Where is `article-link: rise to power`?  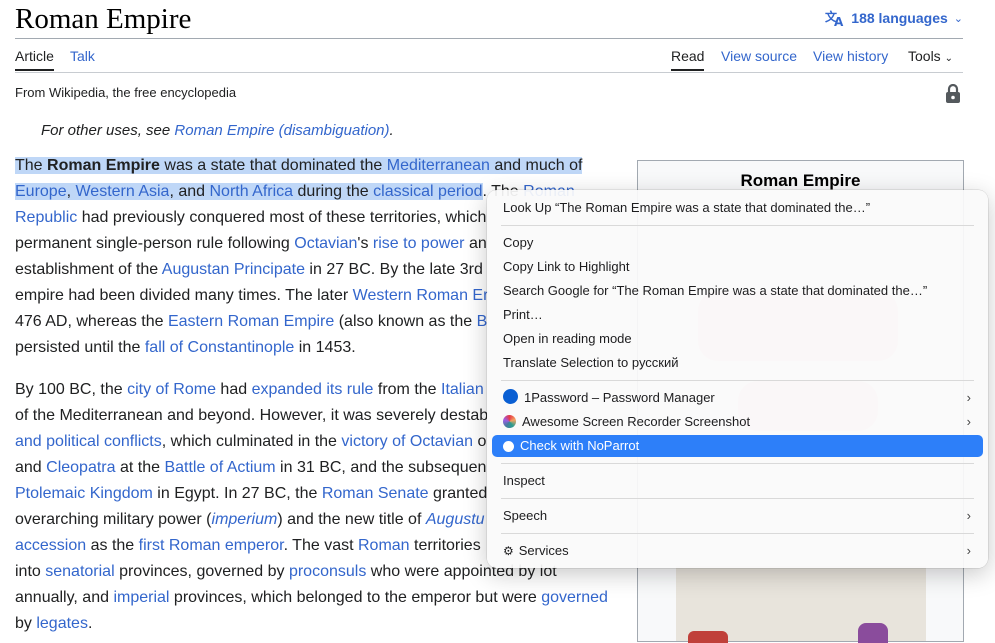 article-link: rise to power is located at coordinates (419, 243).